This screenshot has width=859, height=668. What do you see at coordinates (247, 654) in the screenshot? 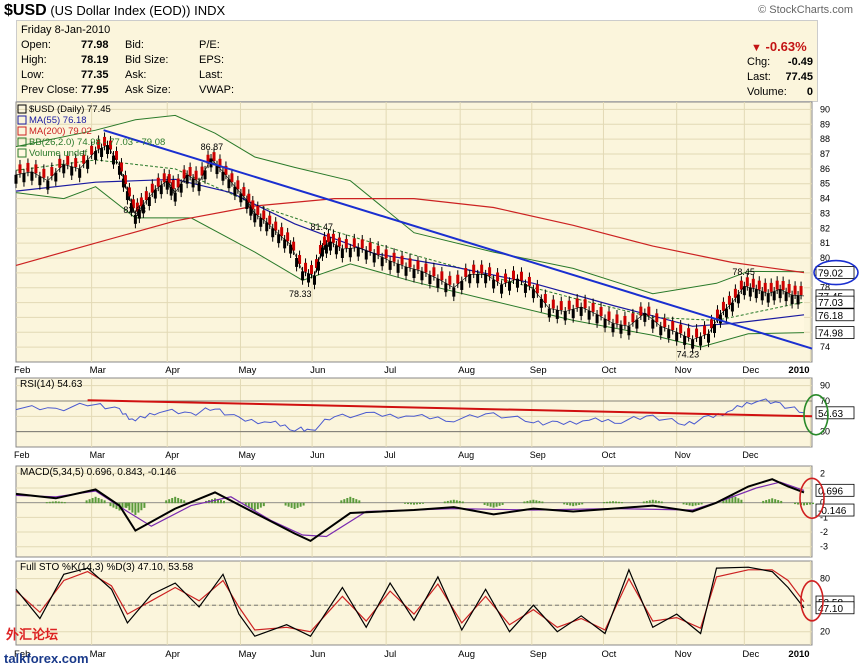
I see `x-tick-label: May` at bounding box center [247, 654].